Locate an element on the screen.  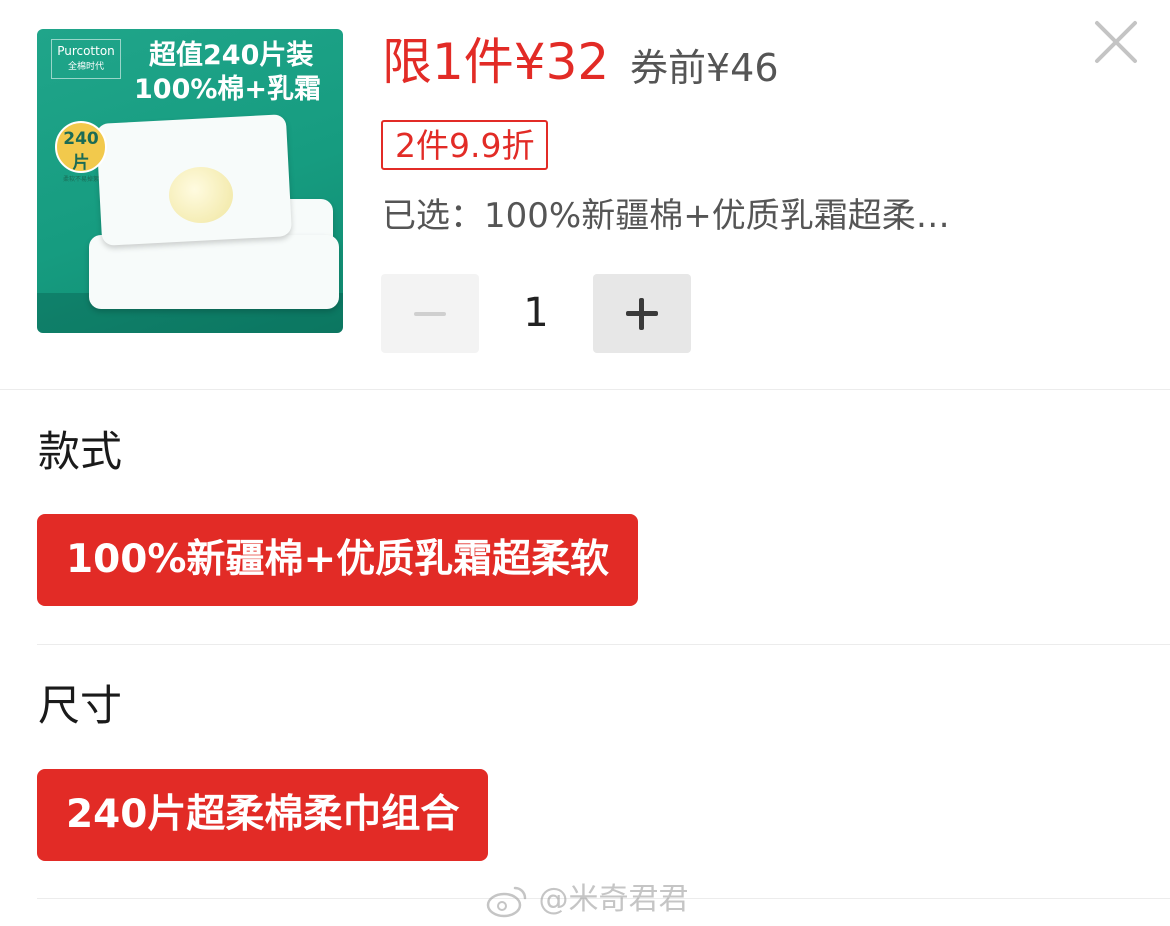
close-button is located at coordinates (1116, 42).